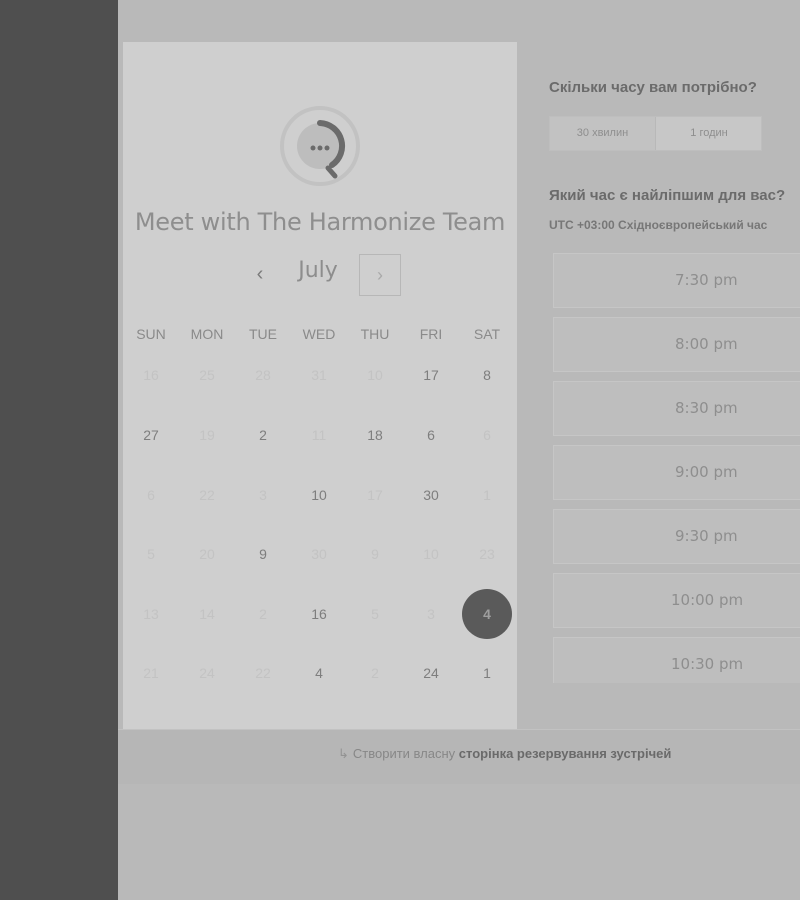 This screenshot has height=900, width=800. What do you see at coordinates (706, 536) in the screenshot?
I see `time-slot-label: 9:30 pm` at bounding box center [706, 536].